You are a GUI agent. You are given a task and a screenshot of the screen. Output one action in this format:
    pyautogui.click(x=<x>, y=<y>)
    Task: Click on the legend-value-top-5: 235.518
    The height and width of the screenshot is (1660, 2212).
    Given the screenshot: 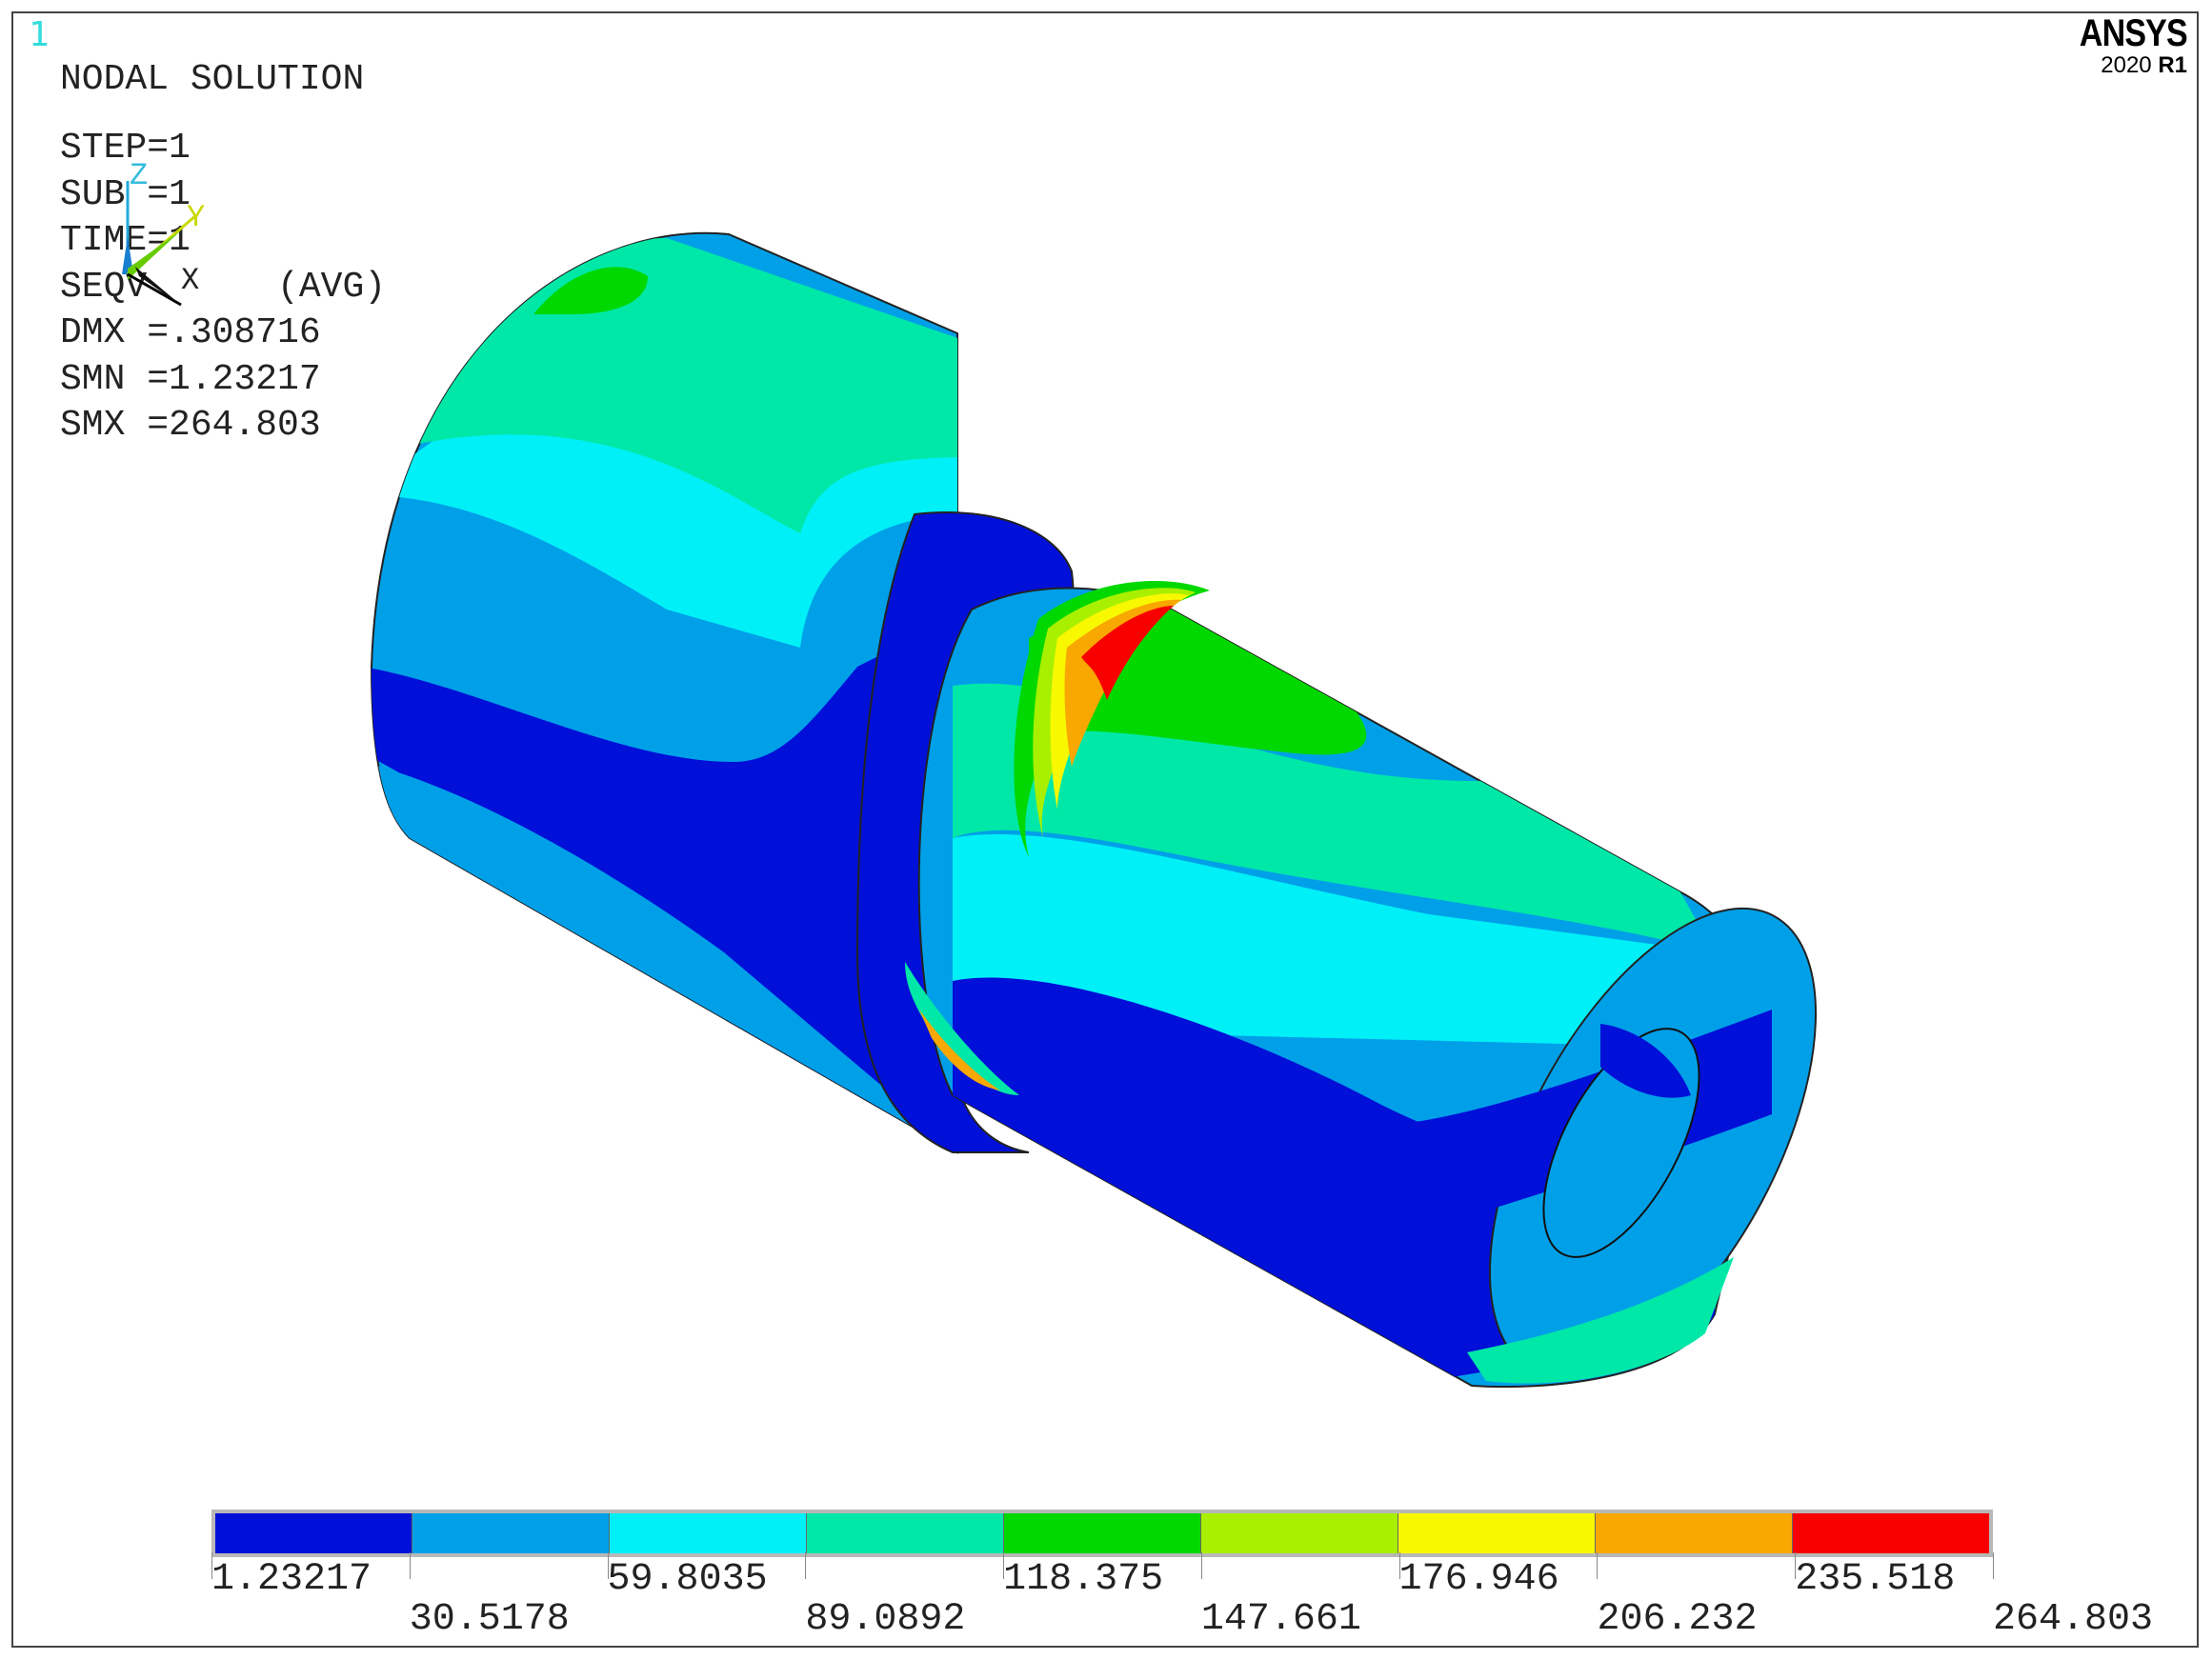 What is the action you would take?
    pyautogui.click(x=1875, y=1579)
    